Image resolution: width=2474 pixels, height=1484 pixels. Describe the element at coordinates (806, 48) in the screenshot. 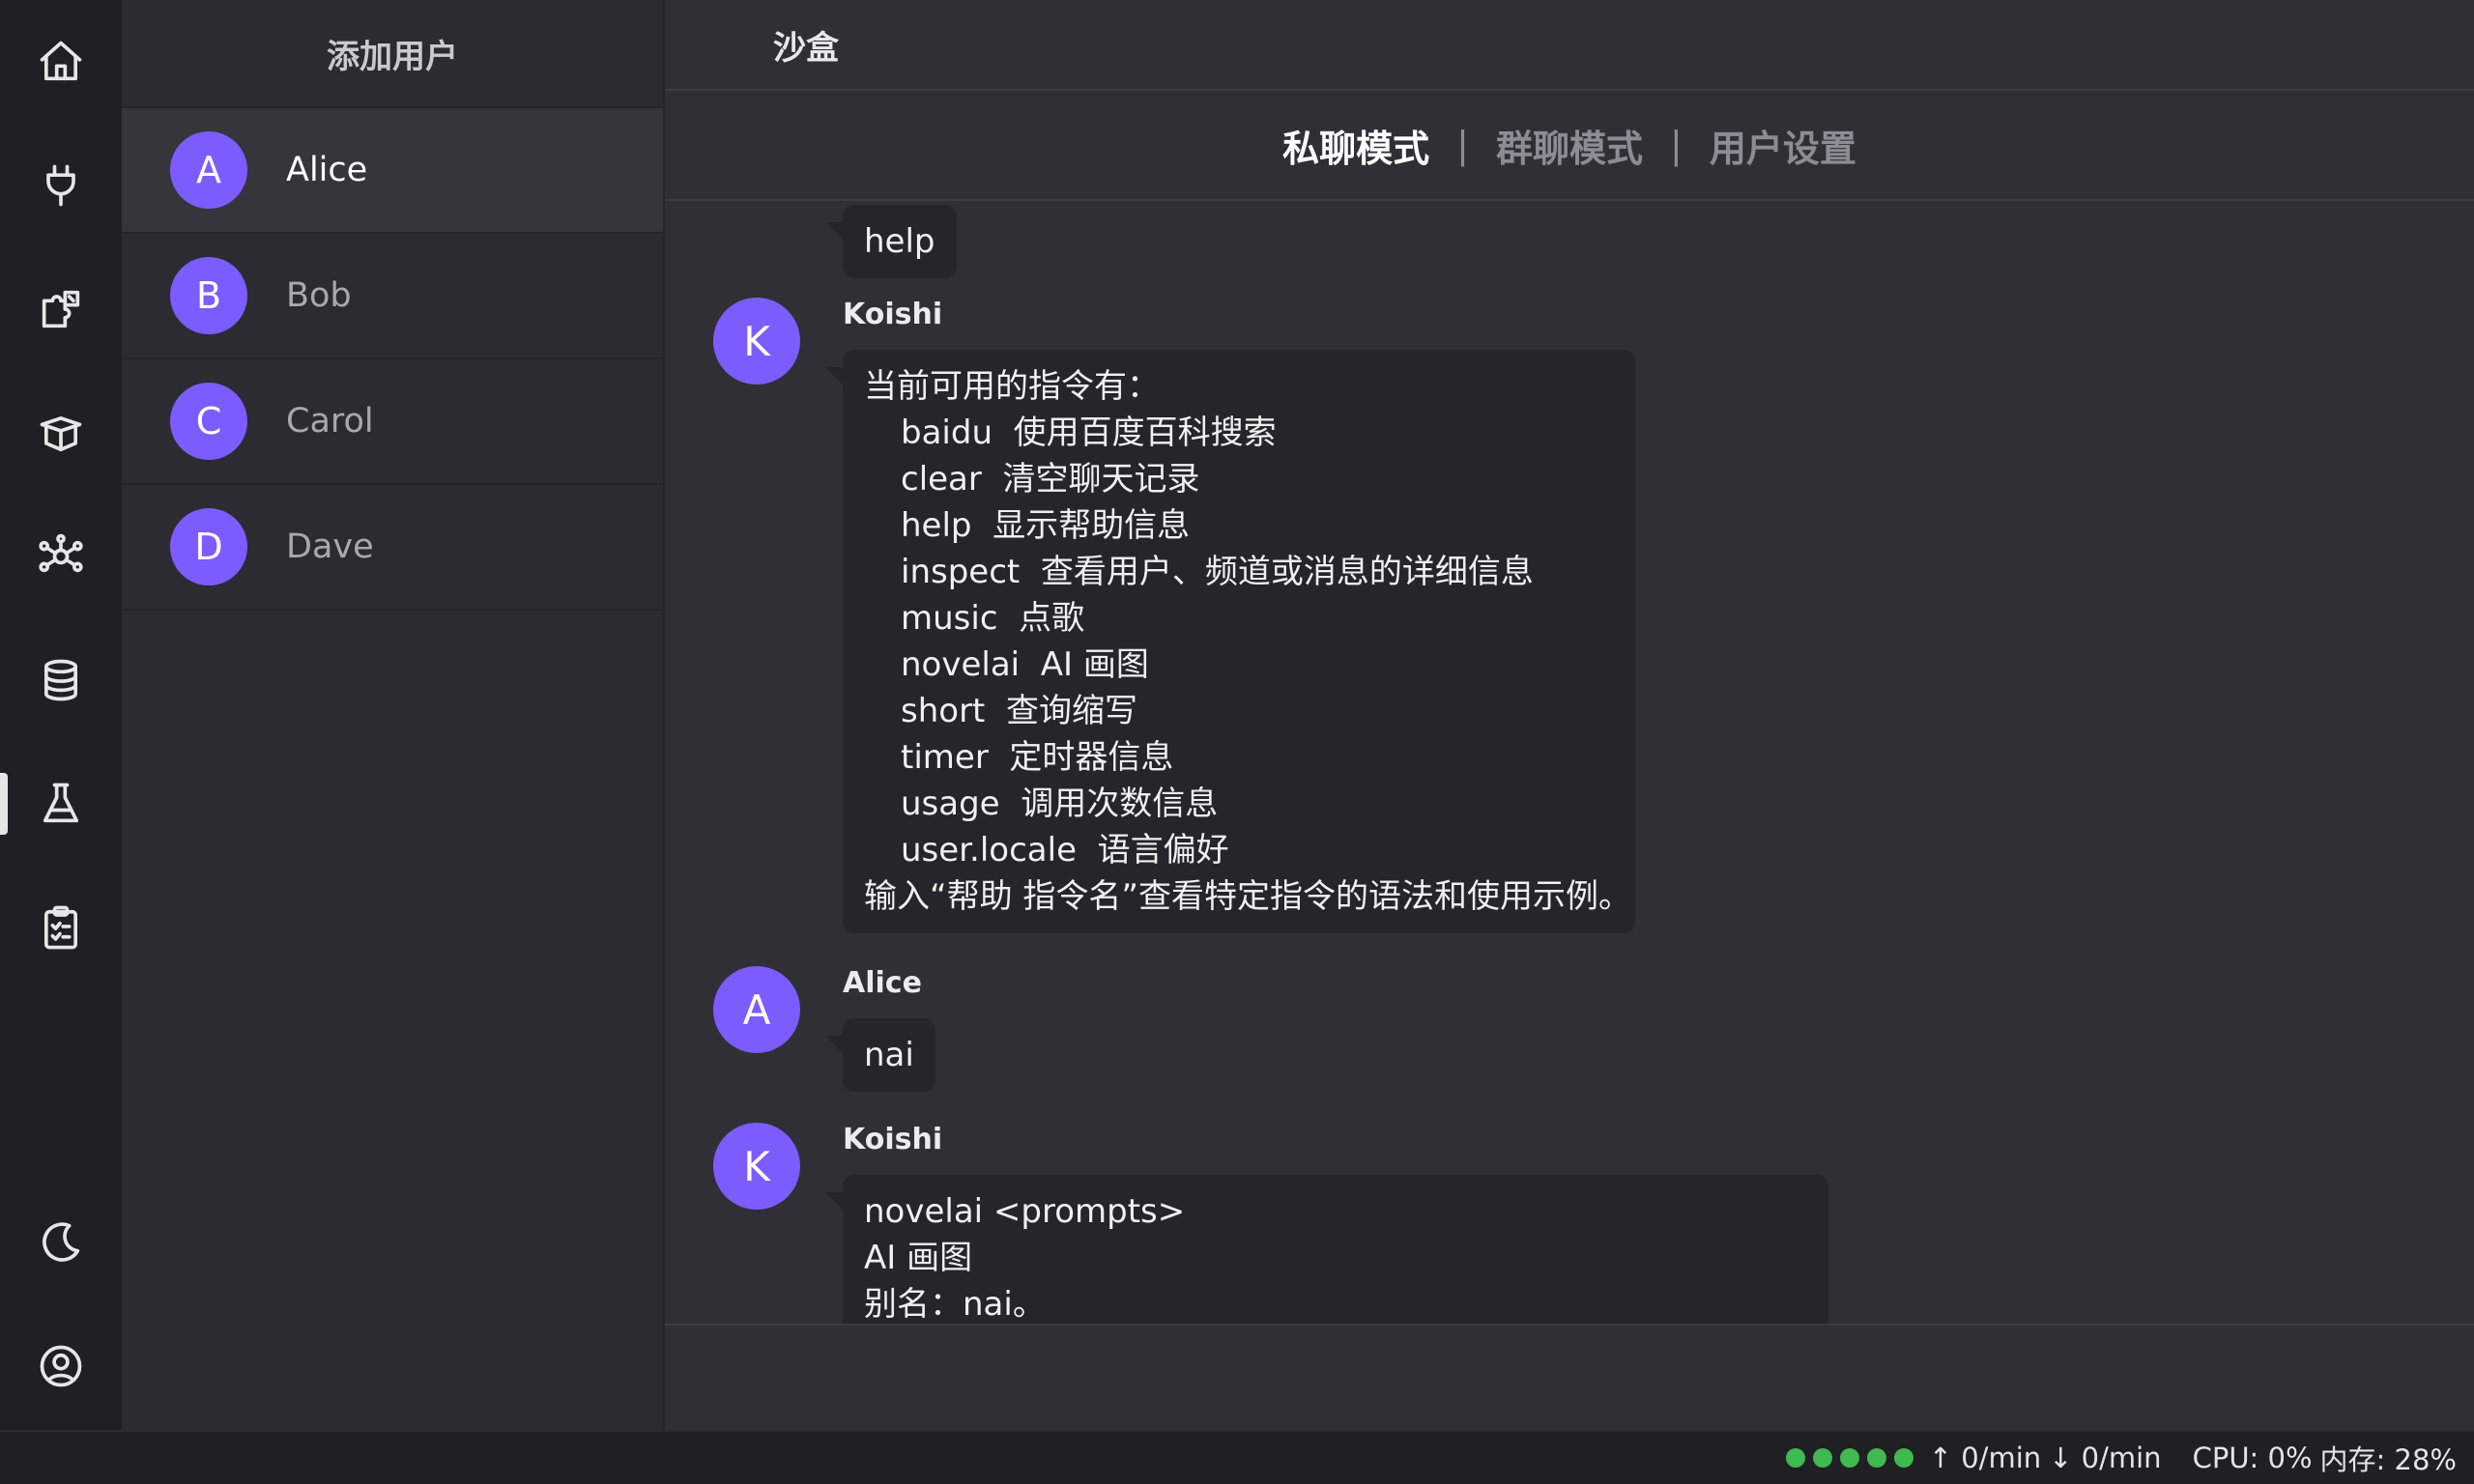

I see `page-title: 沙盒` at that location.